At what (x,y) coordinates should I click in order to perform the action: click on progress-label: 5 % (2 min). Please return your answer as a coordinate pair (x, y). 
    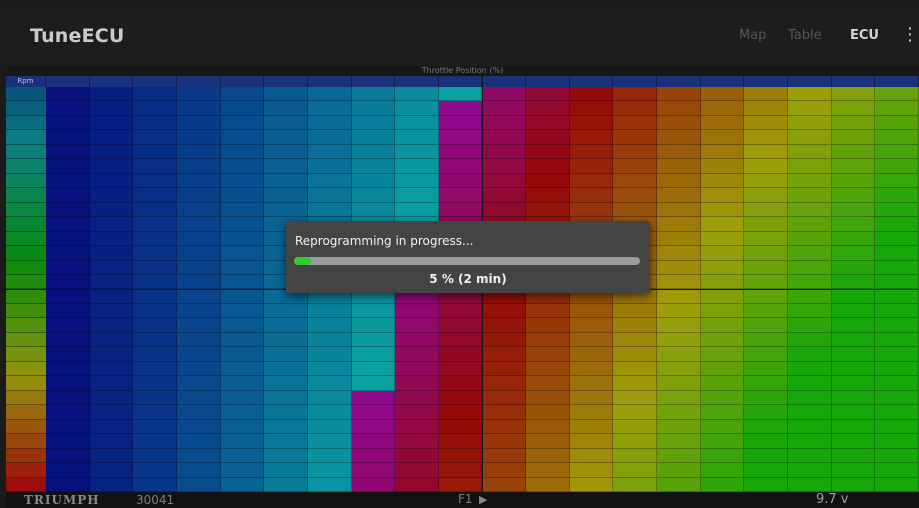
    Looking at the image, I should click on (468, 279).